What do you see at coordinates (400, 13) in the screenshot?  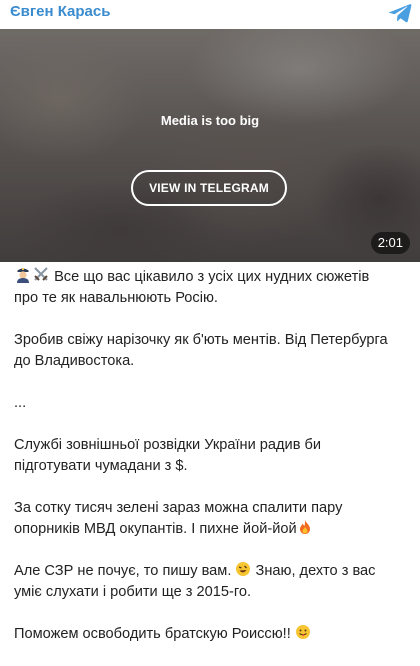 I see `telegram-icon` at bounding box center [400, 13].